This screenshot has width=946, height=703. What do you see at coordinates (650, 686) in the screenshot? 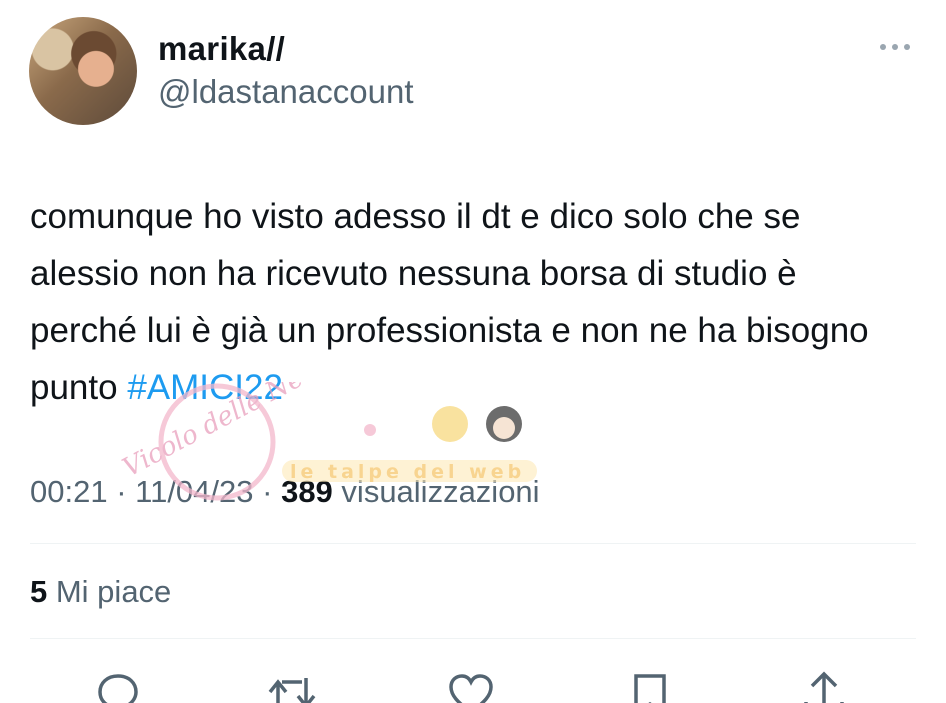
I see `bookmark-icon` at bounding box center [650, 686].